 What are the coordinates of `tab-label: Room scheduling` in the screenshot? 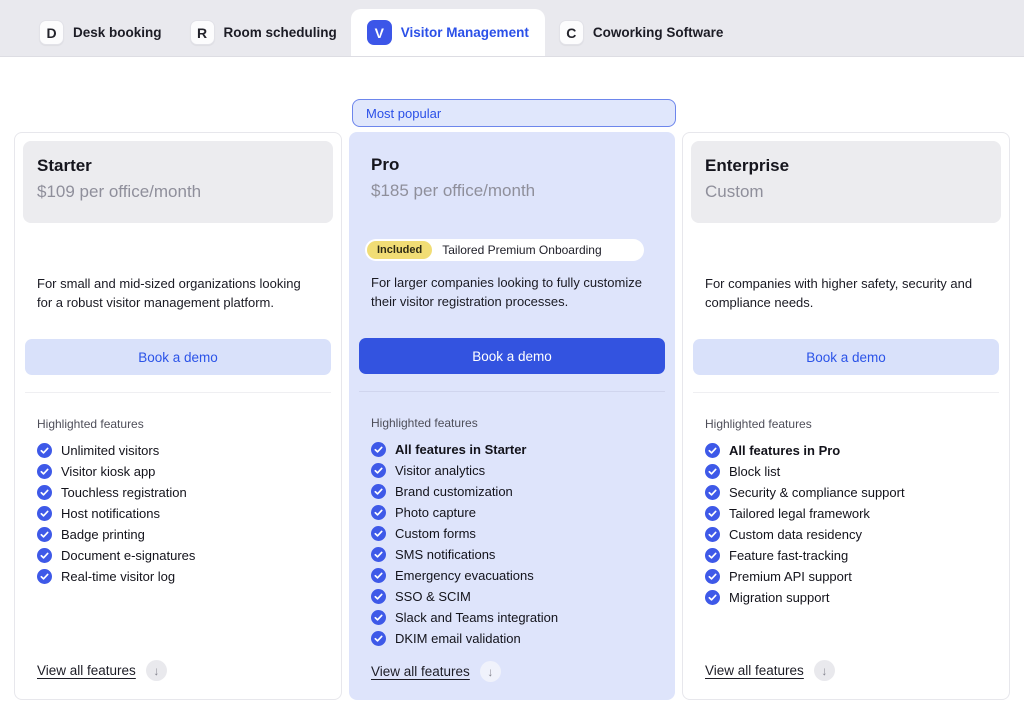 It's located at (280, 32).